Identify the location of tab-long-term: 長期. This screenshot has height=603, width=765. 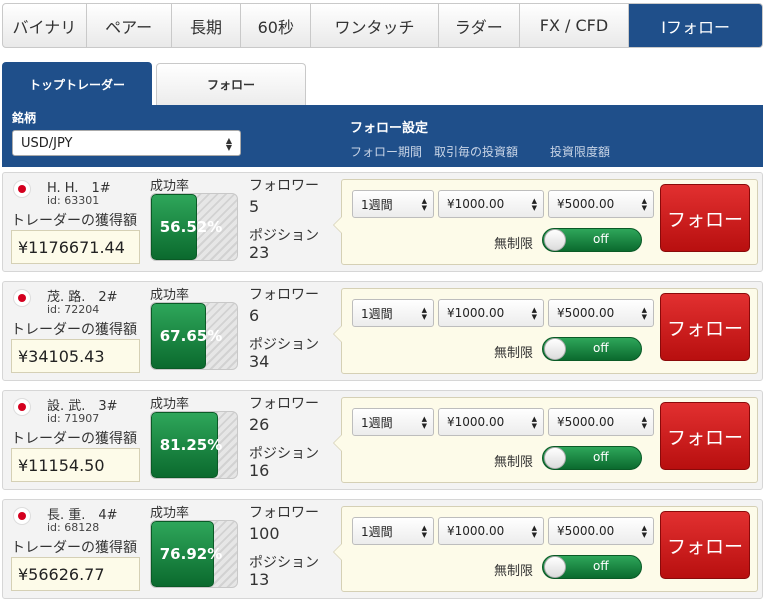
(207, 25).